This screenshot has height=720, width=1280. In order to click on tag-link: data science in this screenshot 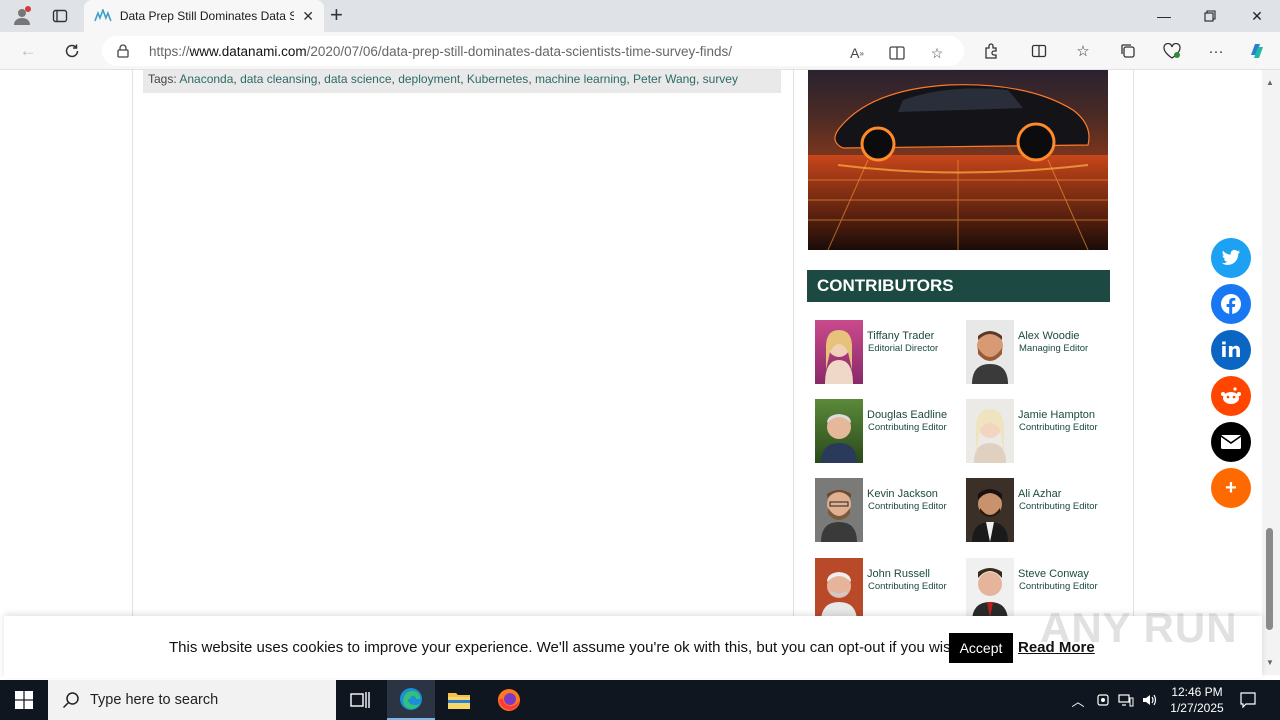, I will do `click(357, 79)`.